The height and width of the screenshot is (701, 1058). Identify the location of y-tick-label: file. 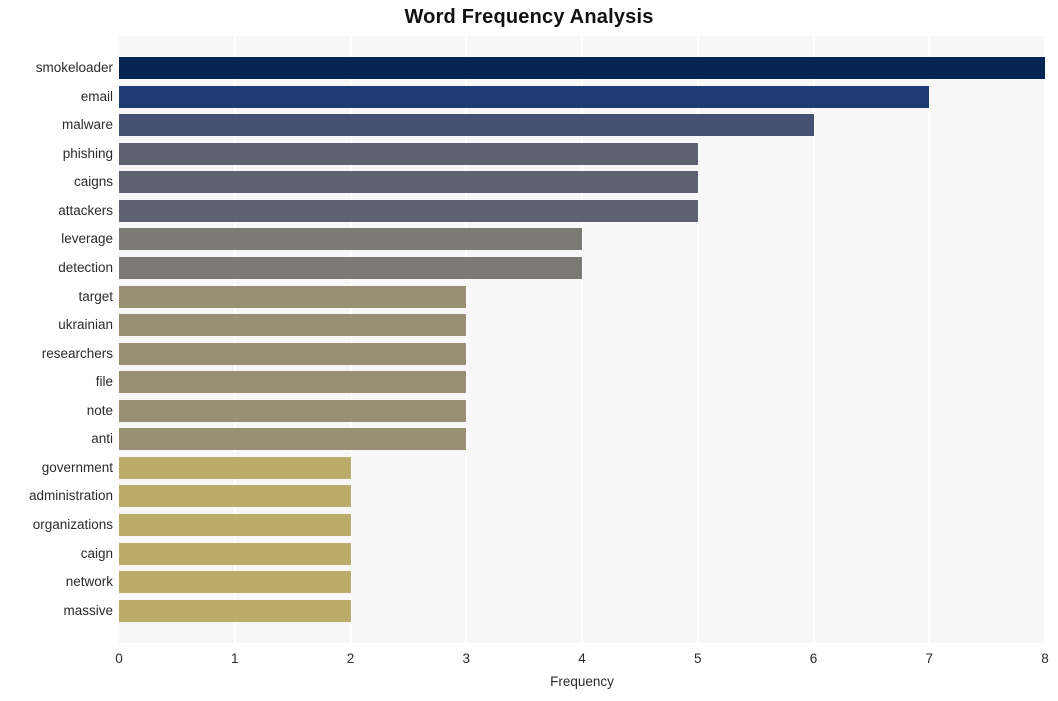
(104, 382).